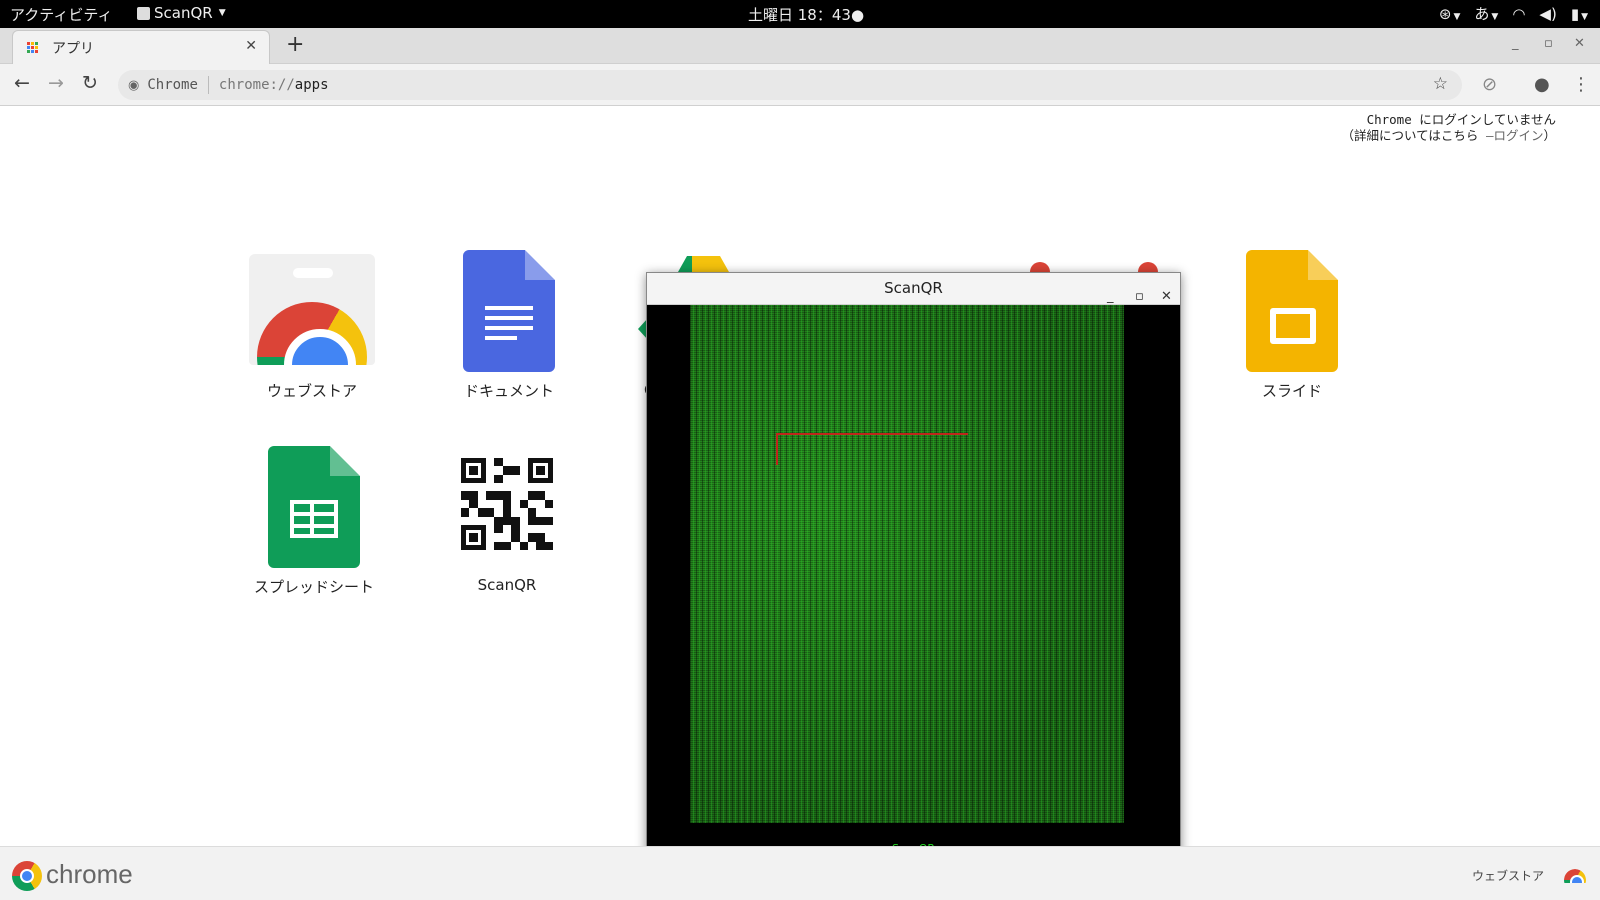 The image size is (1600, 900). What do you see at coordinates (208, 85) in the screenshot?
I see `omnibox-divider` at bounding box center [208, 85].